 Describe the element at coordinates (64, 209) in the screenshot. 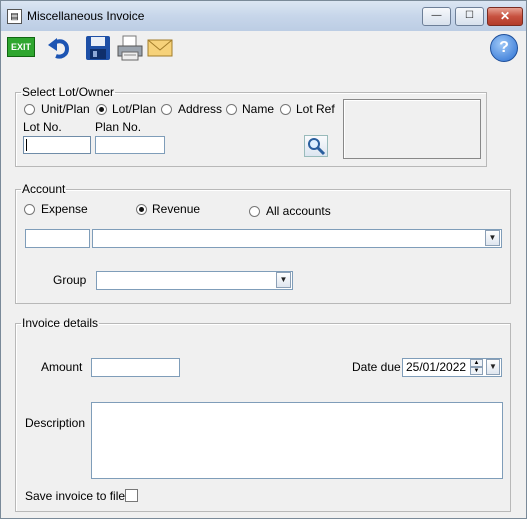

I see `radio-expense-label: Expense` at that location.